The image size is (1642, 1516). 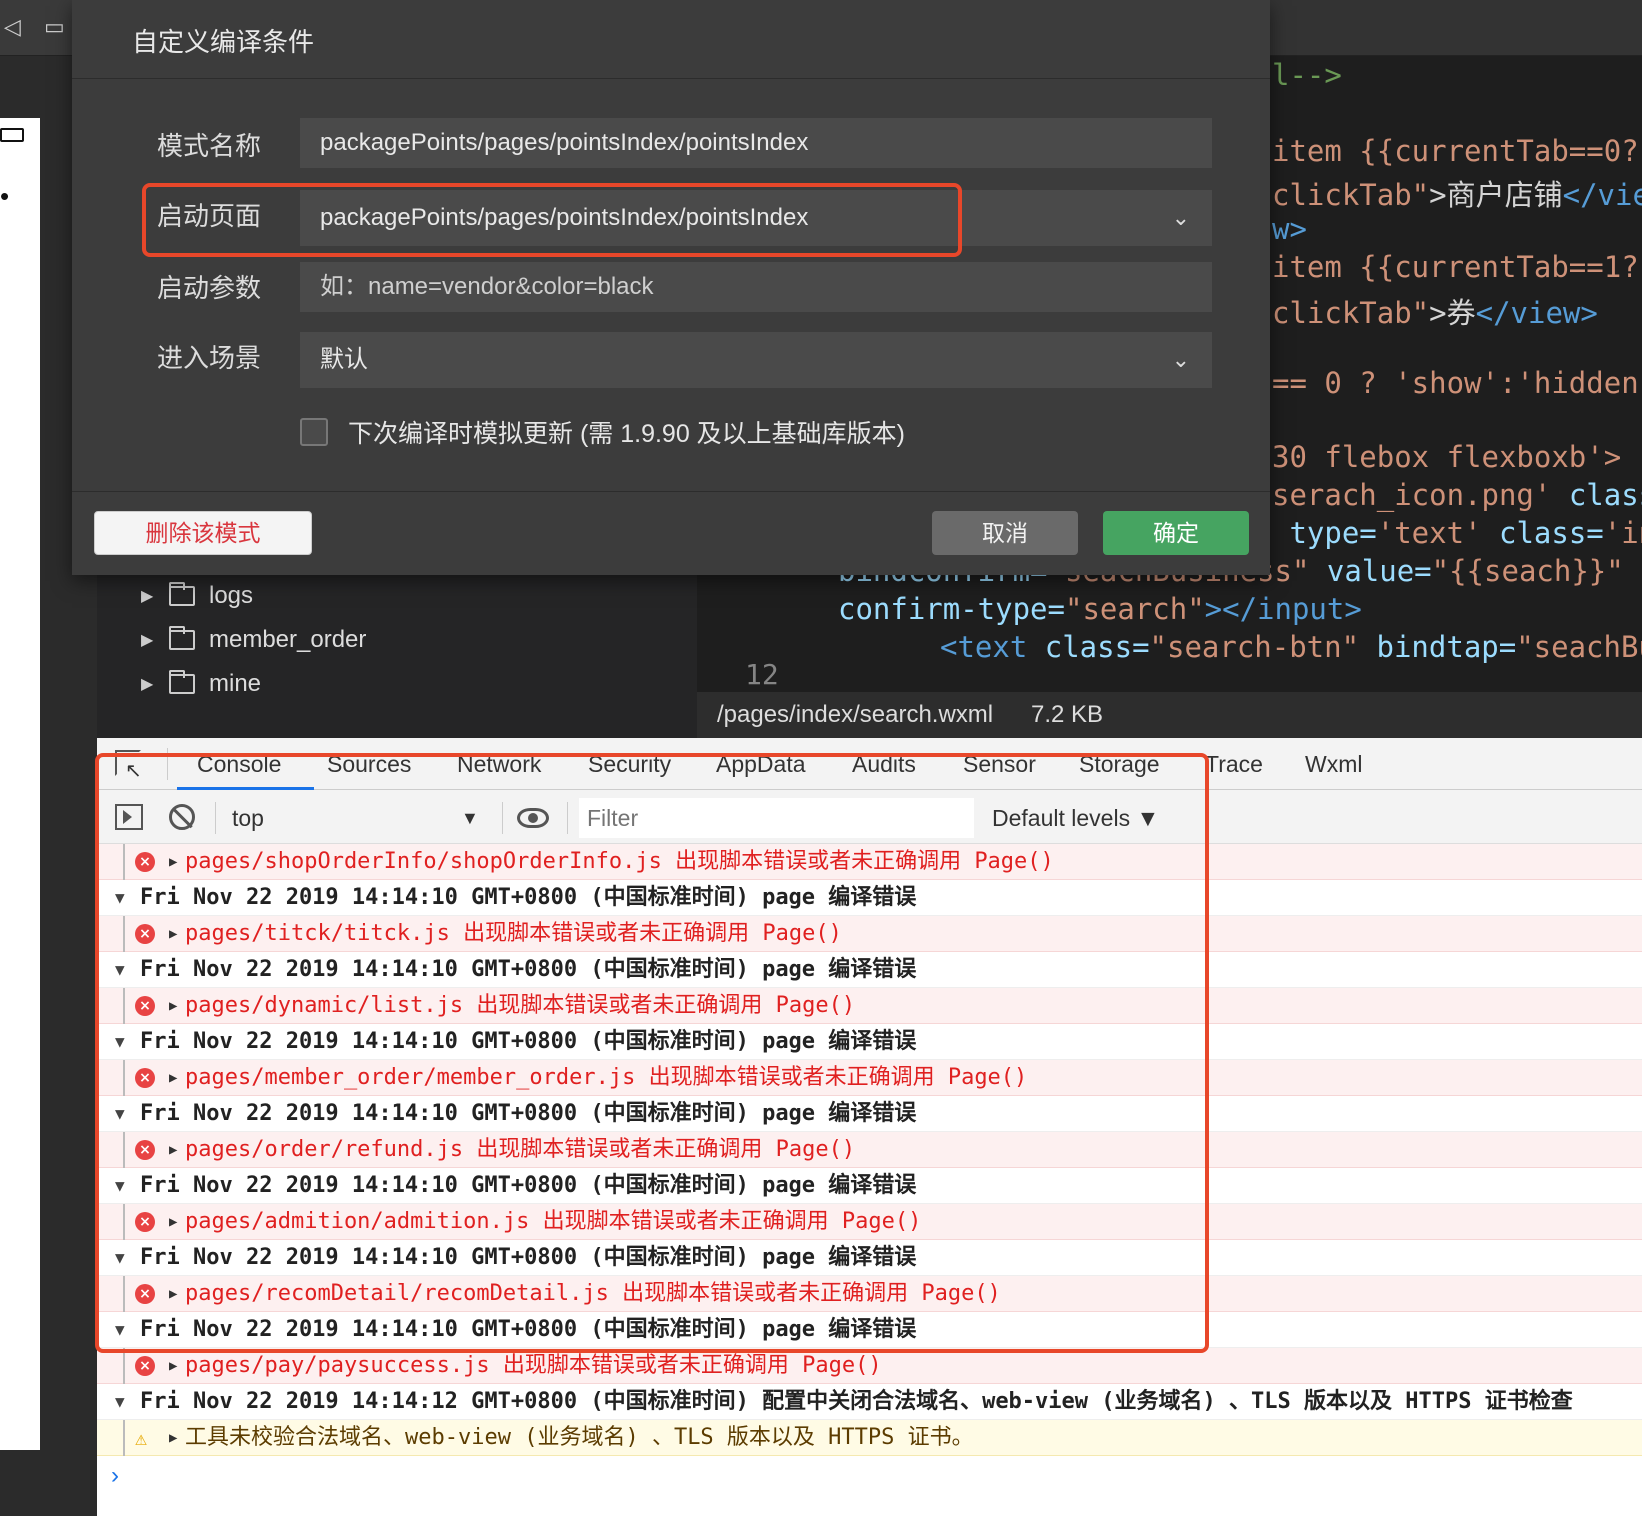 I want to click on mode-name-label: 模式名称, so click(x=209, y=146).